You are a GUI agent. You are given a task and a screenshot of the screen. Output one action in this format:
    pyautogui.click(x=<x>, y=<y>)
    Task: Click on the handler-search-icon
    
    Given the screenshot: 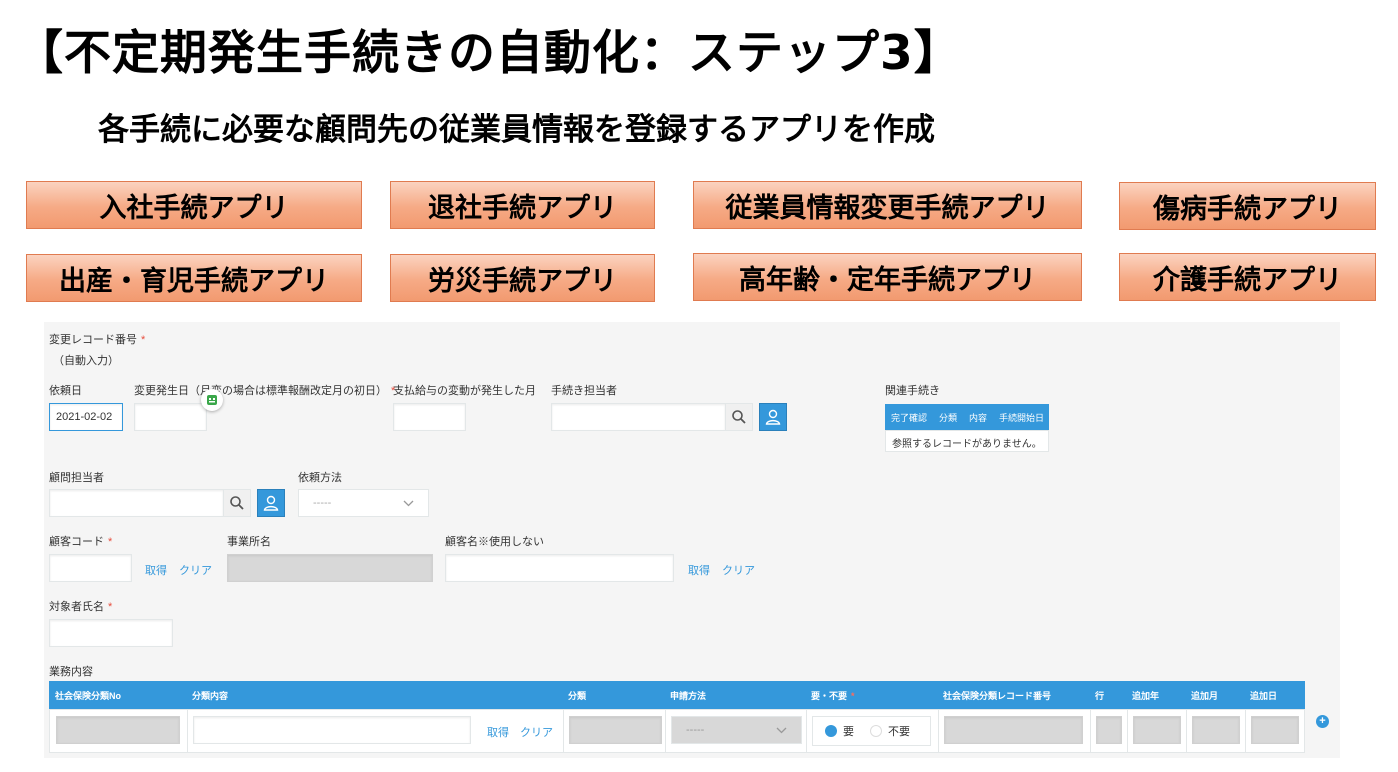 What is the action you would take?
    pyautogui.click(x=739, y=417)
    